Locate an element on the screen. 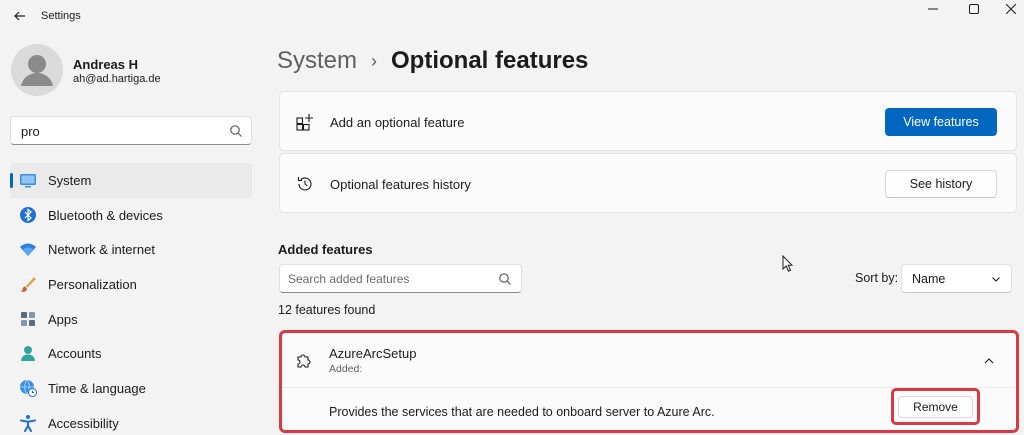  sort-label: Sort by: is located at coordinates (877, 278).